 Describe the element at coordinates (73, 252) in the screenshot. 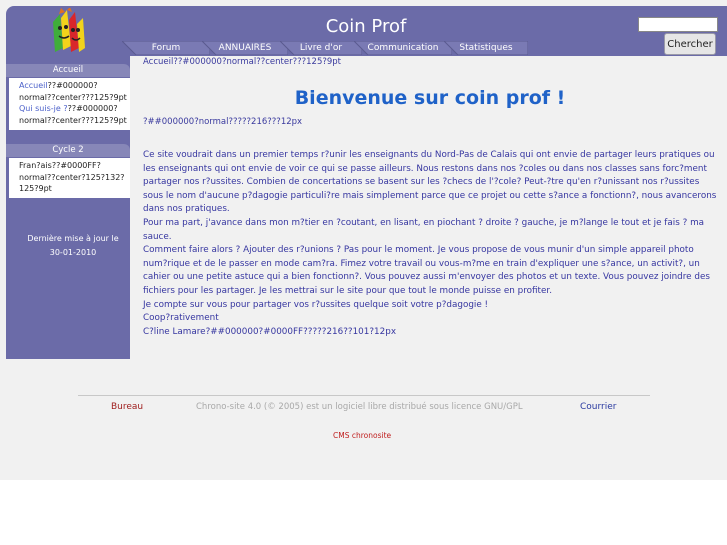

I see `last-update-date: 30-01-2010` at that location.